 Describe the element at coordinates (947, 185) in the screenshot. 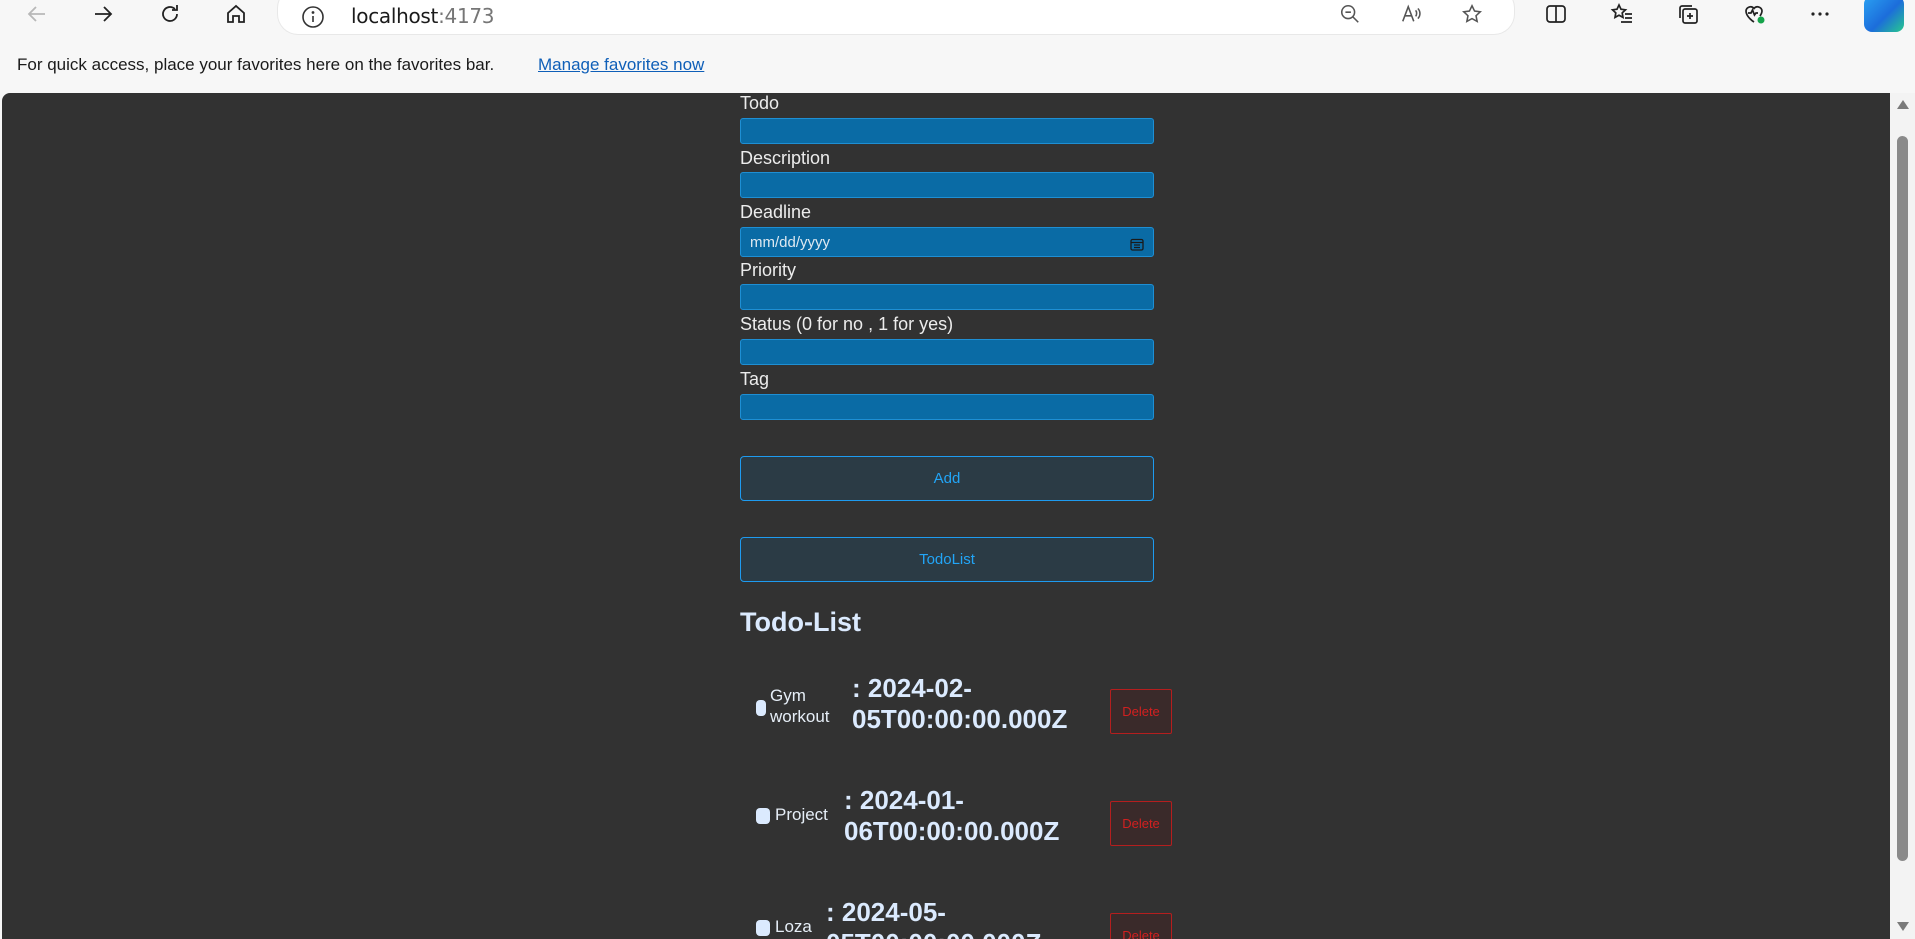

I see `description-input` at that location.